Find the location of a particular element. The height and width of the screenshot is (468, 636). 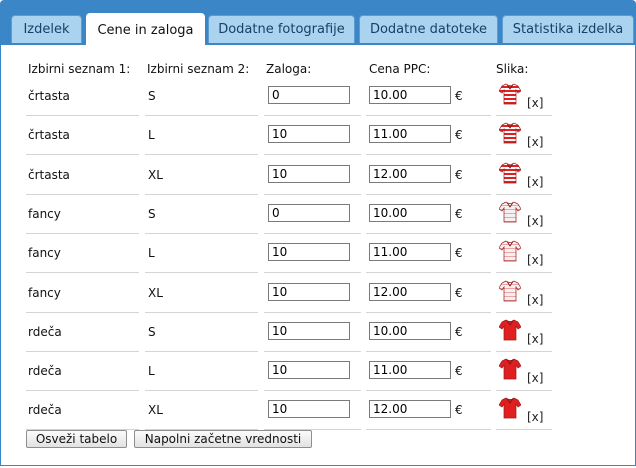

table-row: fancy XL € [x] is located at coordinates (318, 293).